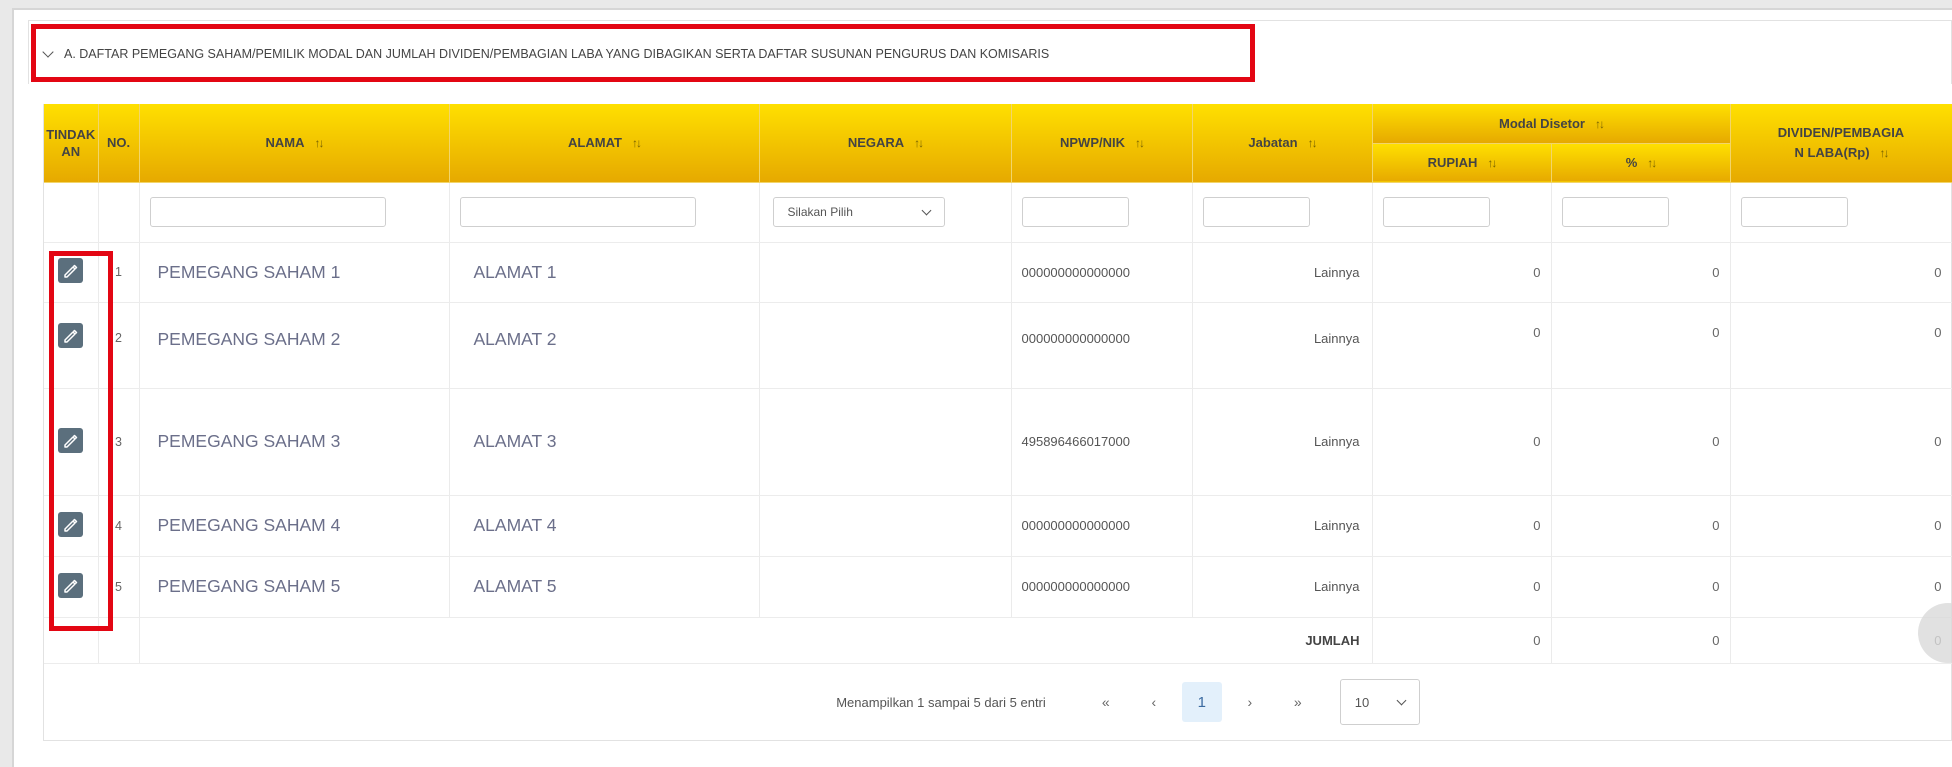 Image resolution: width=1952 pixels, height=767 pixels. I want to click on col-header-tindakan: TINDAK AN, so click(71, 143).